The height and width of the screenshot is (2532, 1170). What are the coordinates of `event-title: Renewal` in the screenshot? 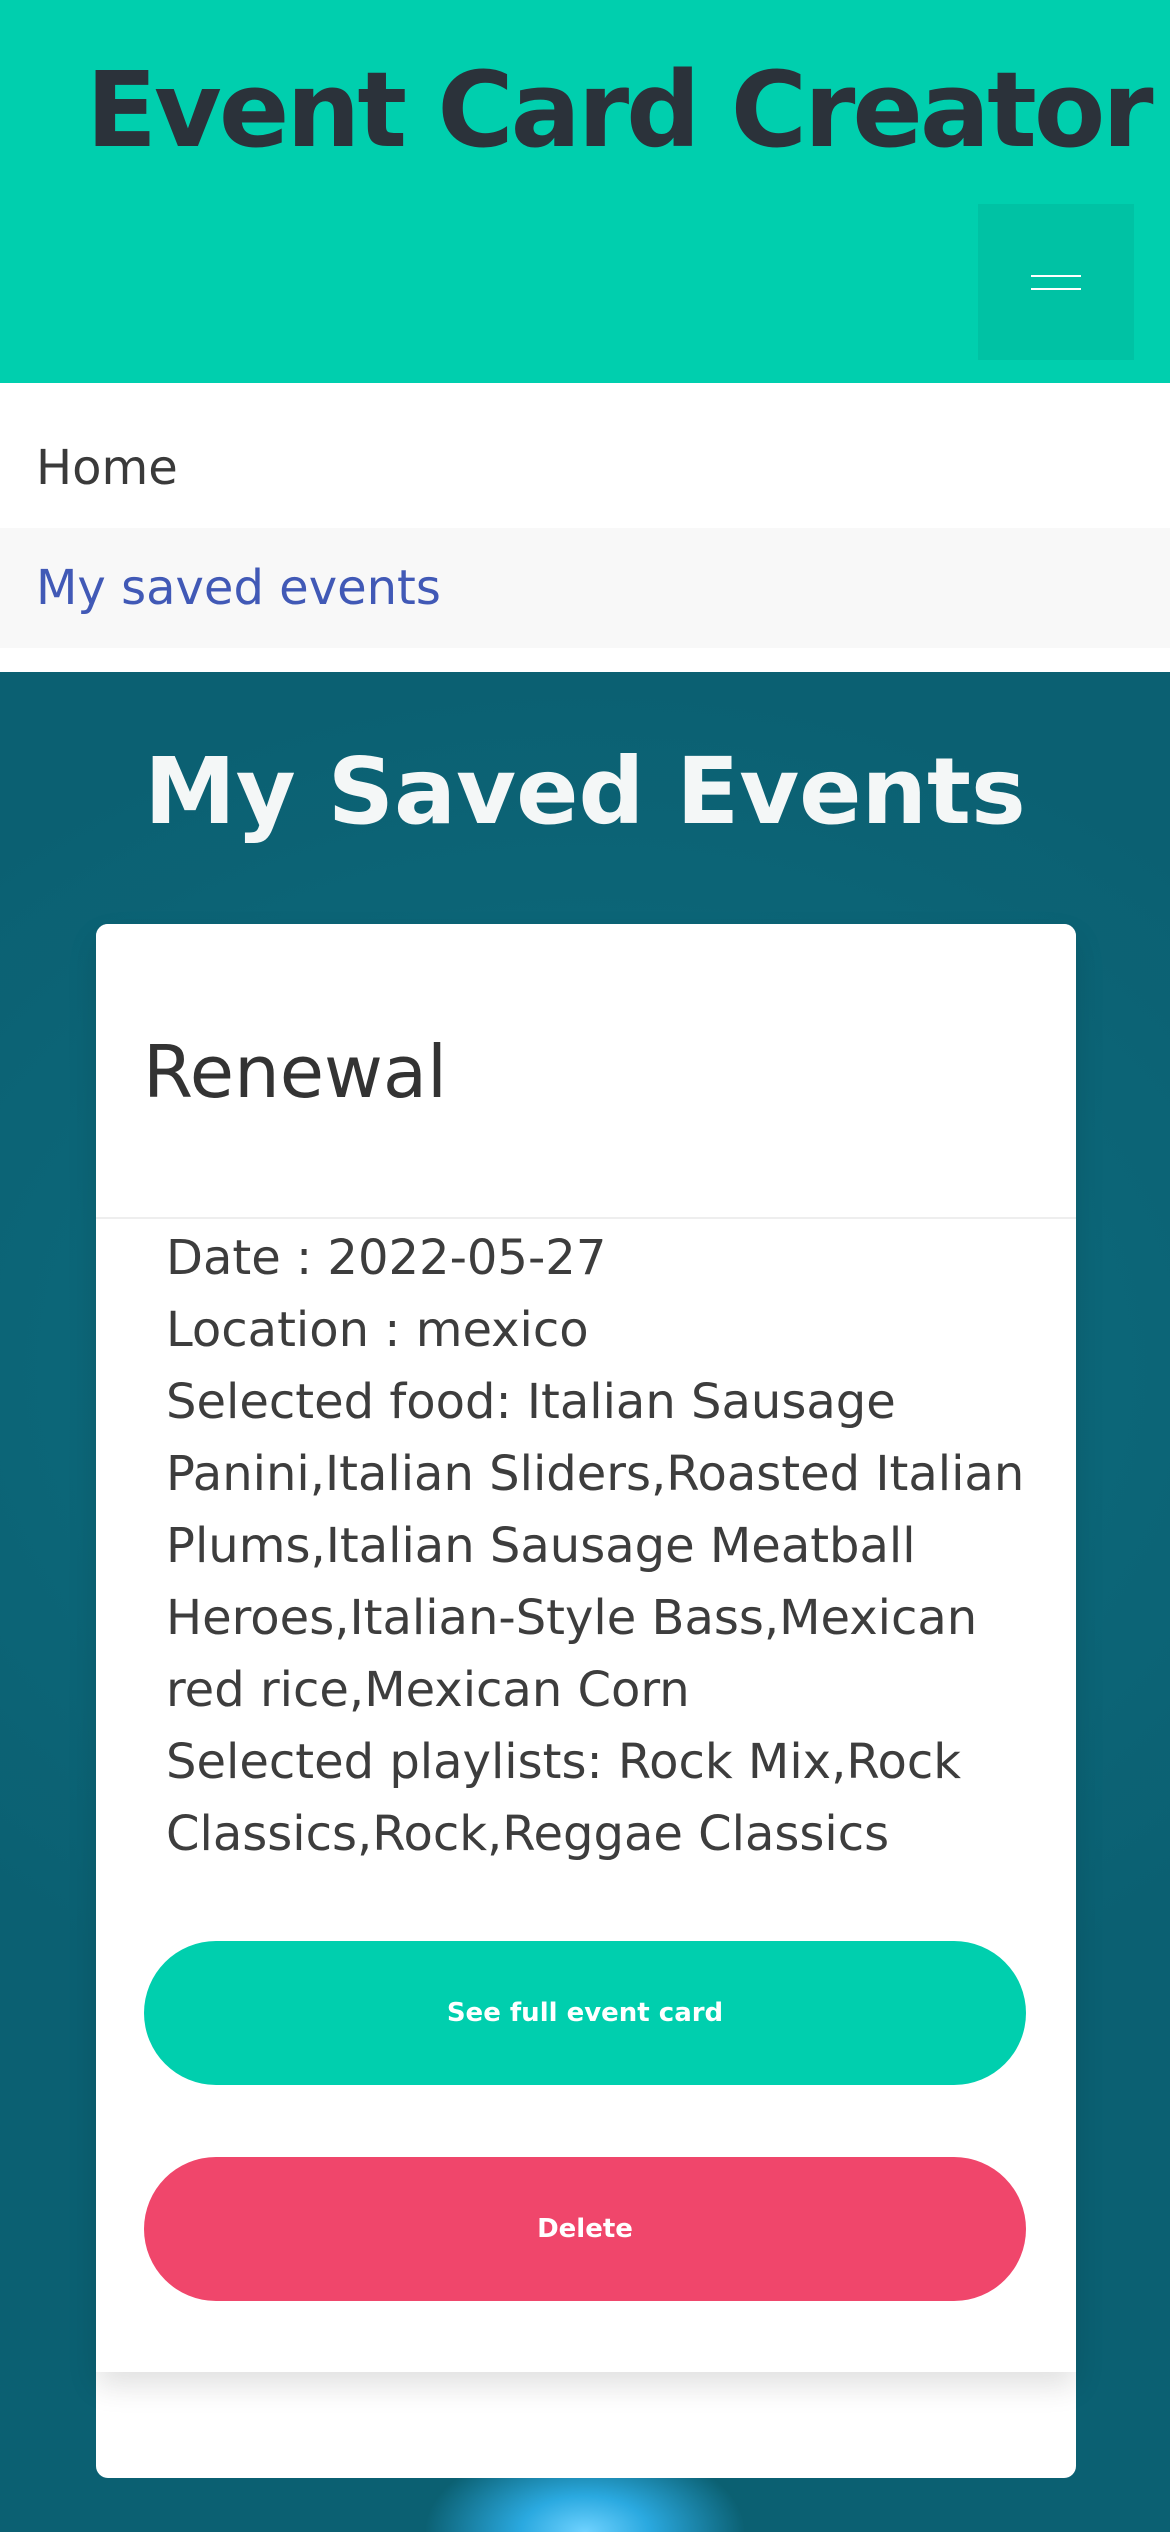 It's located at (295, 1072).